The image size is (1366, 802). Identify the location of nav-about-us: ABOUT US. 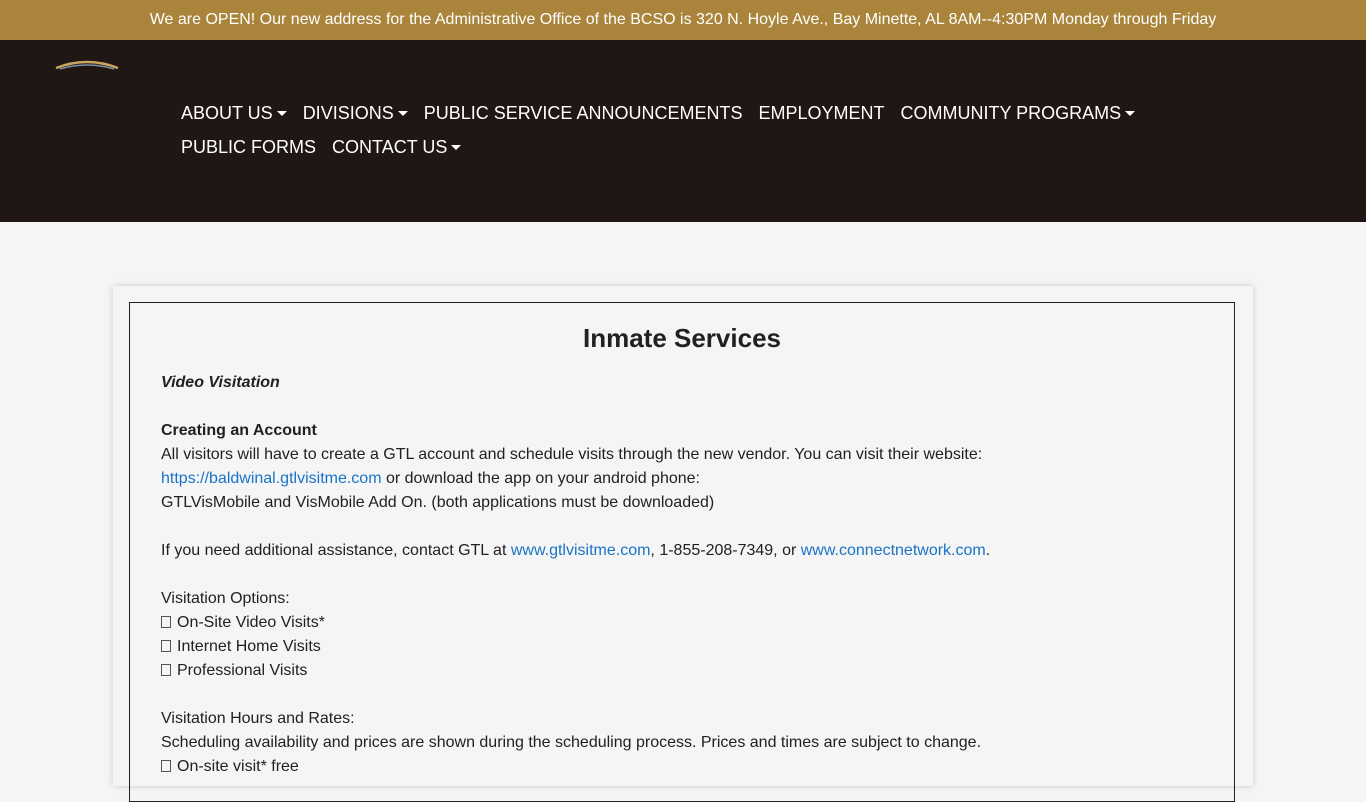
(234, 113).